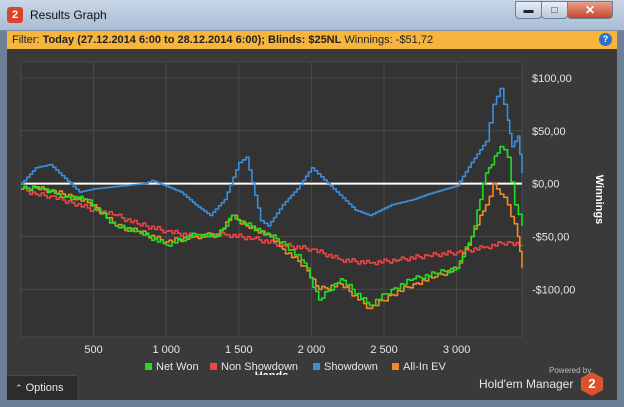 This screenshot has height=407, width=624. I want to click on chevron-up-icon: ⌃, so click(19, 388).